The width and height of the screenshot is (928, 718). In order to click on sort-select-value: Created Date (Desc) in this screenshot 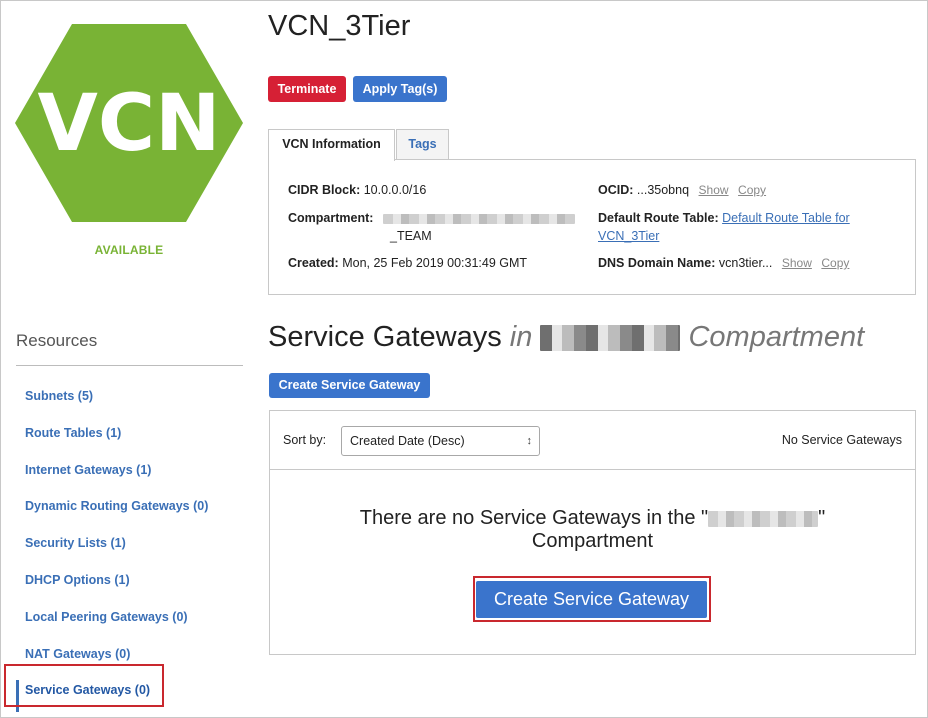, I will do `click(407, 441)`.